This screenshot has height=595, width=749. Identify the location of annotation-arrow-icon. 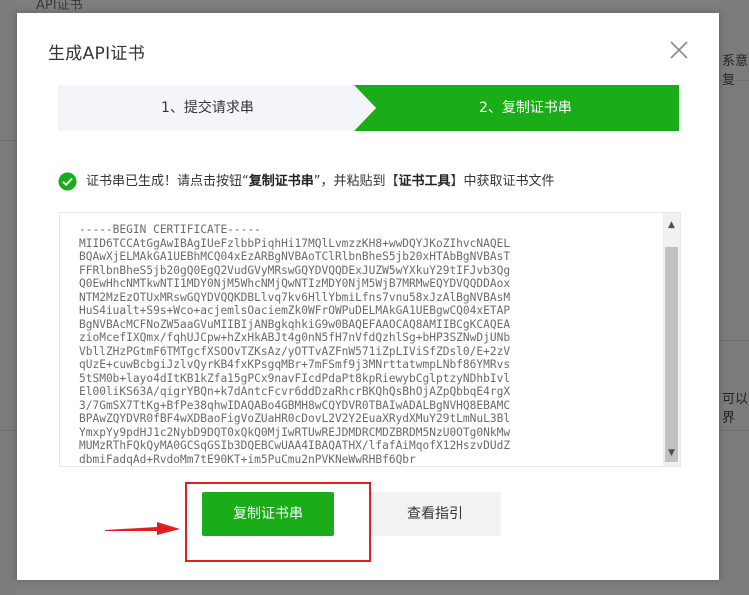
(142, 528).